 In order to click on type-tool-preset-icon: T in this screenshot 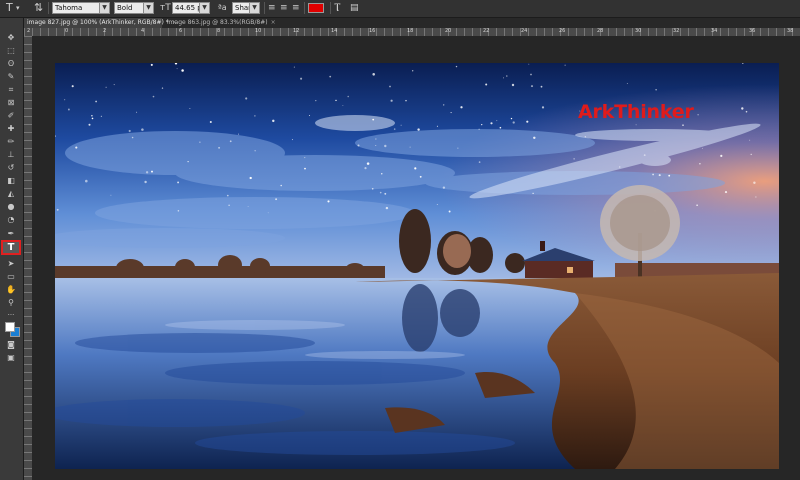, I will do `click(9, 8)`.